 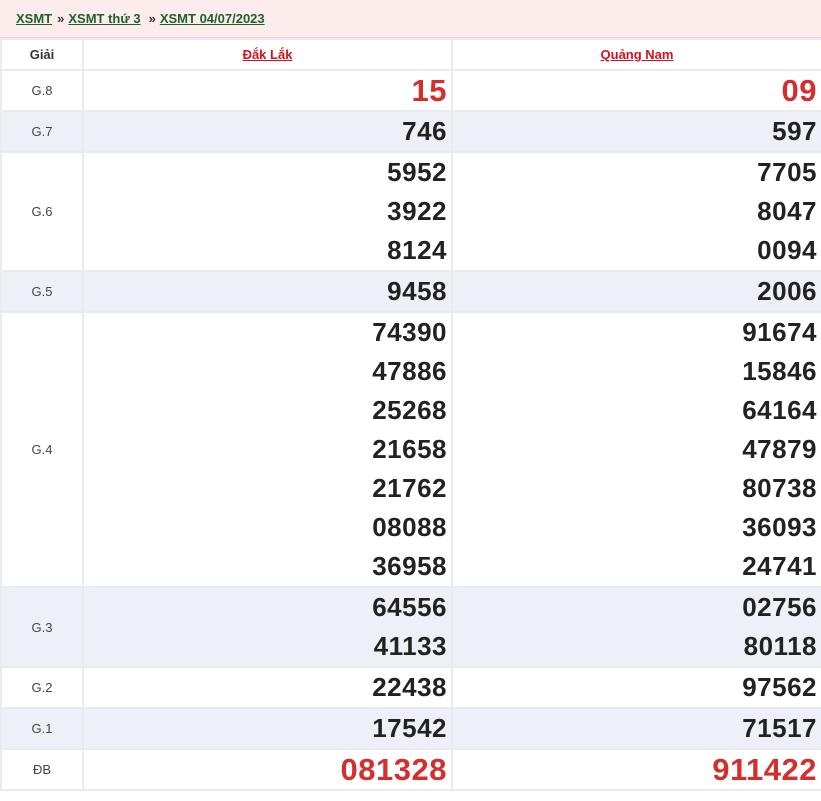 I want to click on prize-number: 80738, so click(x=779, y=488).